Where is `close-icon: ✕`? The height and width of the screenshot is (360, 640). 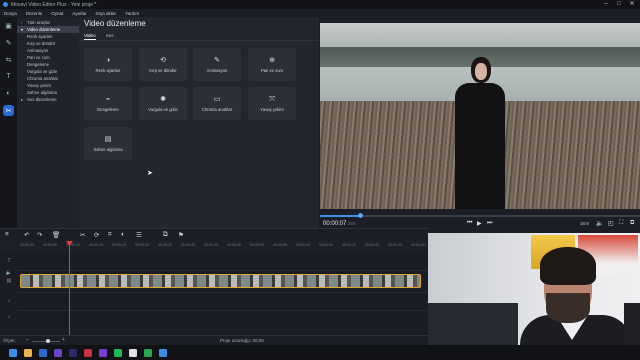
close-icon: ✕ is located at coordinates (632, 4).